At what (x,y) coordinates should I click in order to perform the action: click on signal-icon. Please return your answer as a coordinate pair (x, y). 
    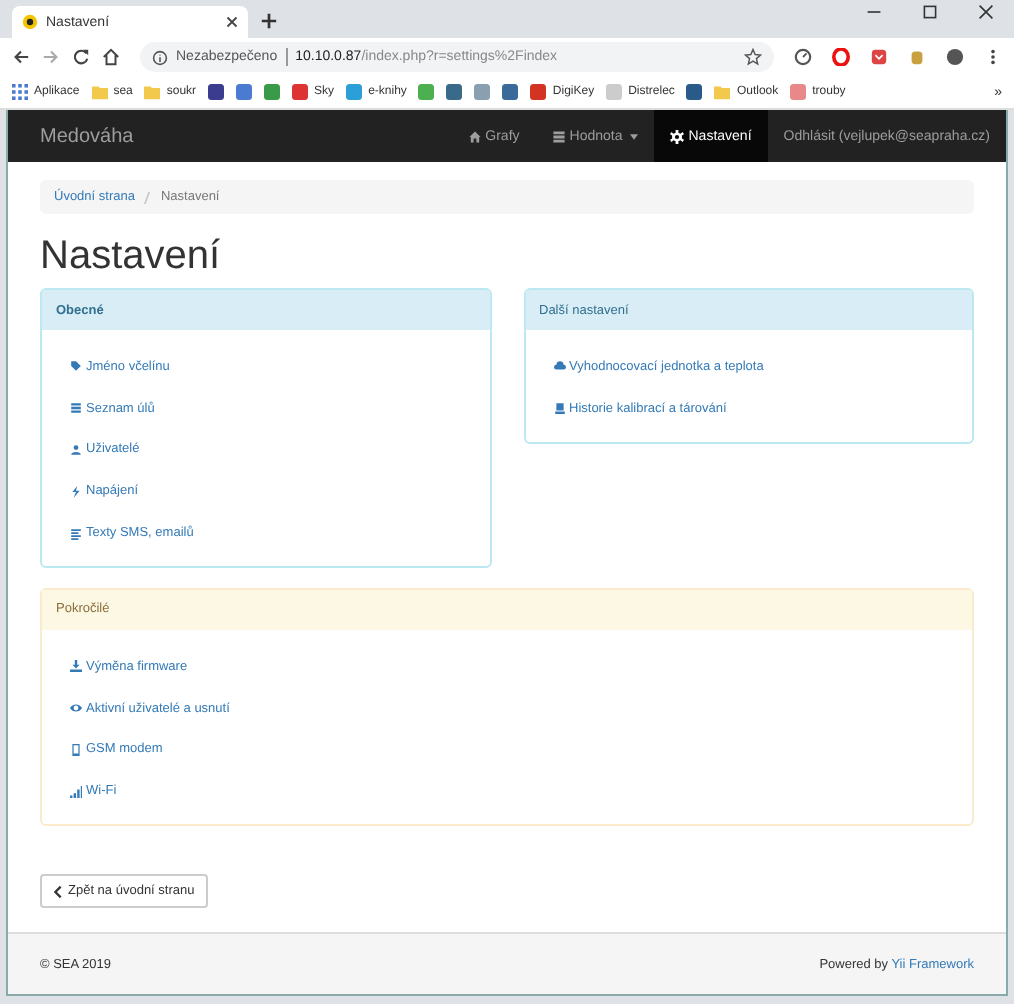
    Looking at the image, I should click on (76, 791).